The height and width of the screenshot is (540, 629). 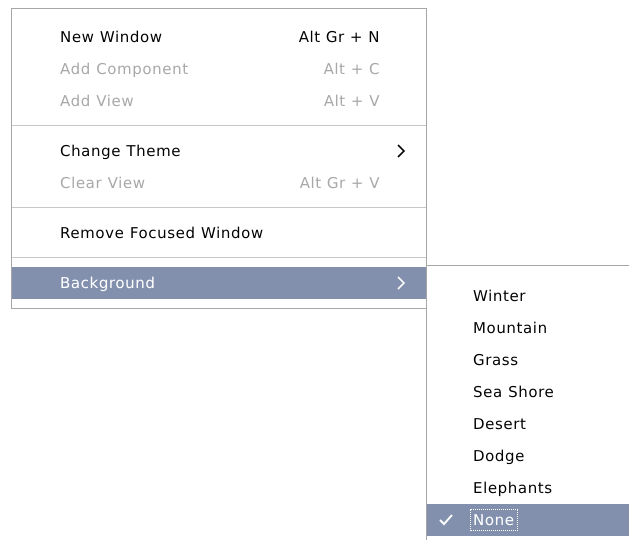 What do you see at coordinates (496, 360) in the screenshot?
I see `submenu-item-label: Grass` at bounding box center [496, 360].